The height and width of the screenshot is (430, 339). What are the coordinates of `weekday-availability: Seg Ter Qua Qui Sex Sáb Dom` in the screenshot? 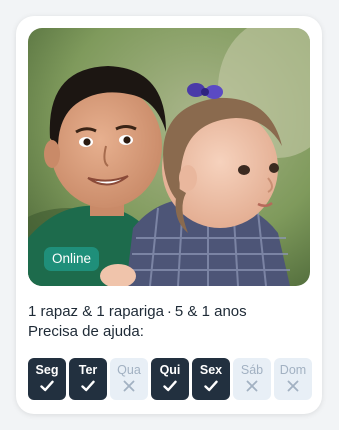 It's located at (170, 379).